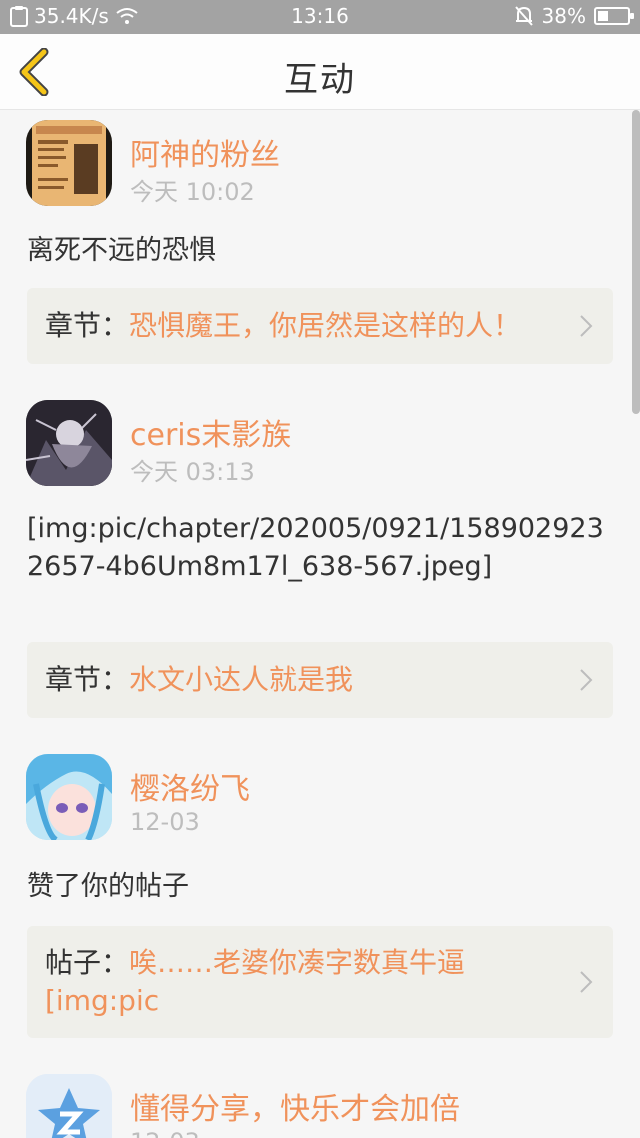  Describe the element at coordinates (301, 982) in the screenshot. I see `ref-text: 帖子：唉……老婆你凑字数真牛逼[img:pic` at that location.